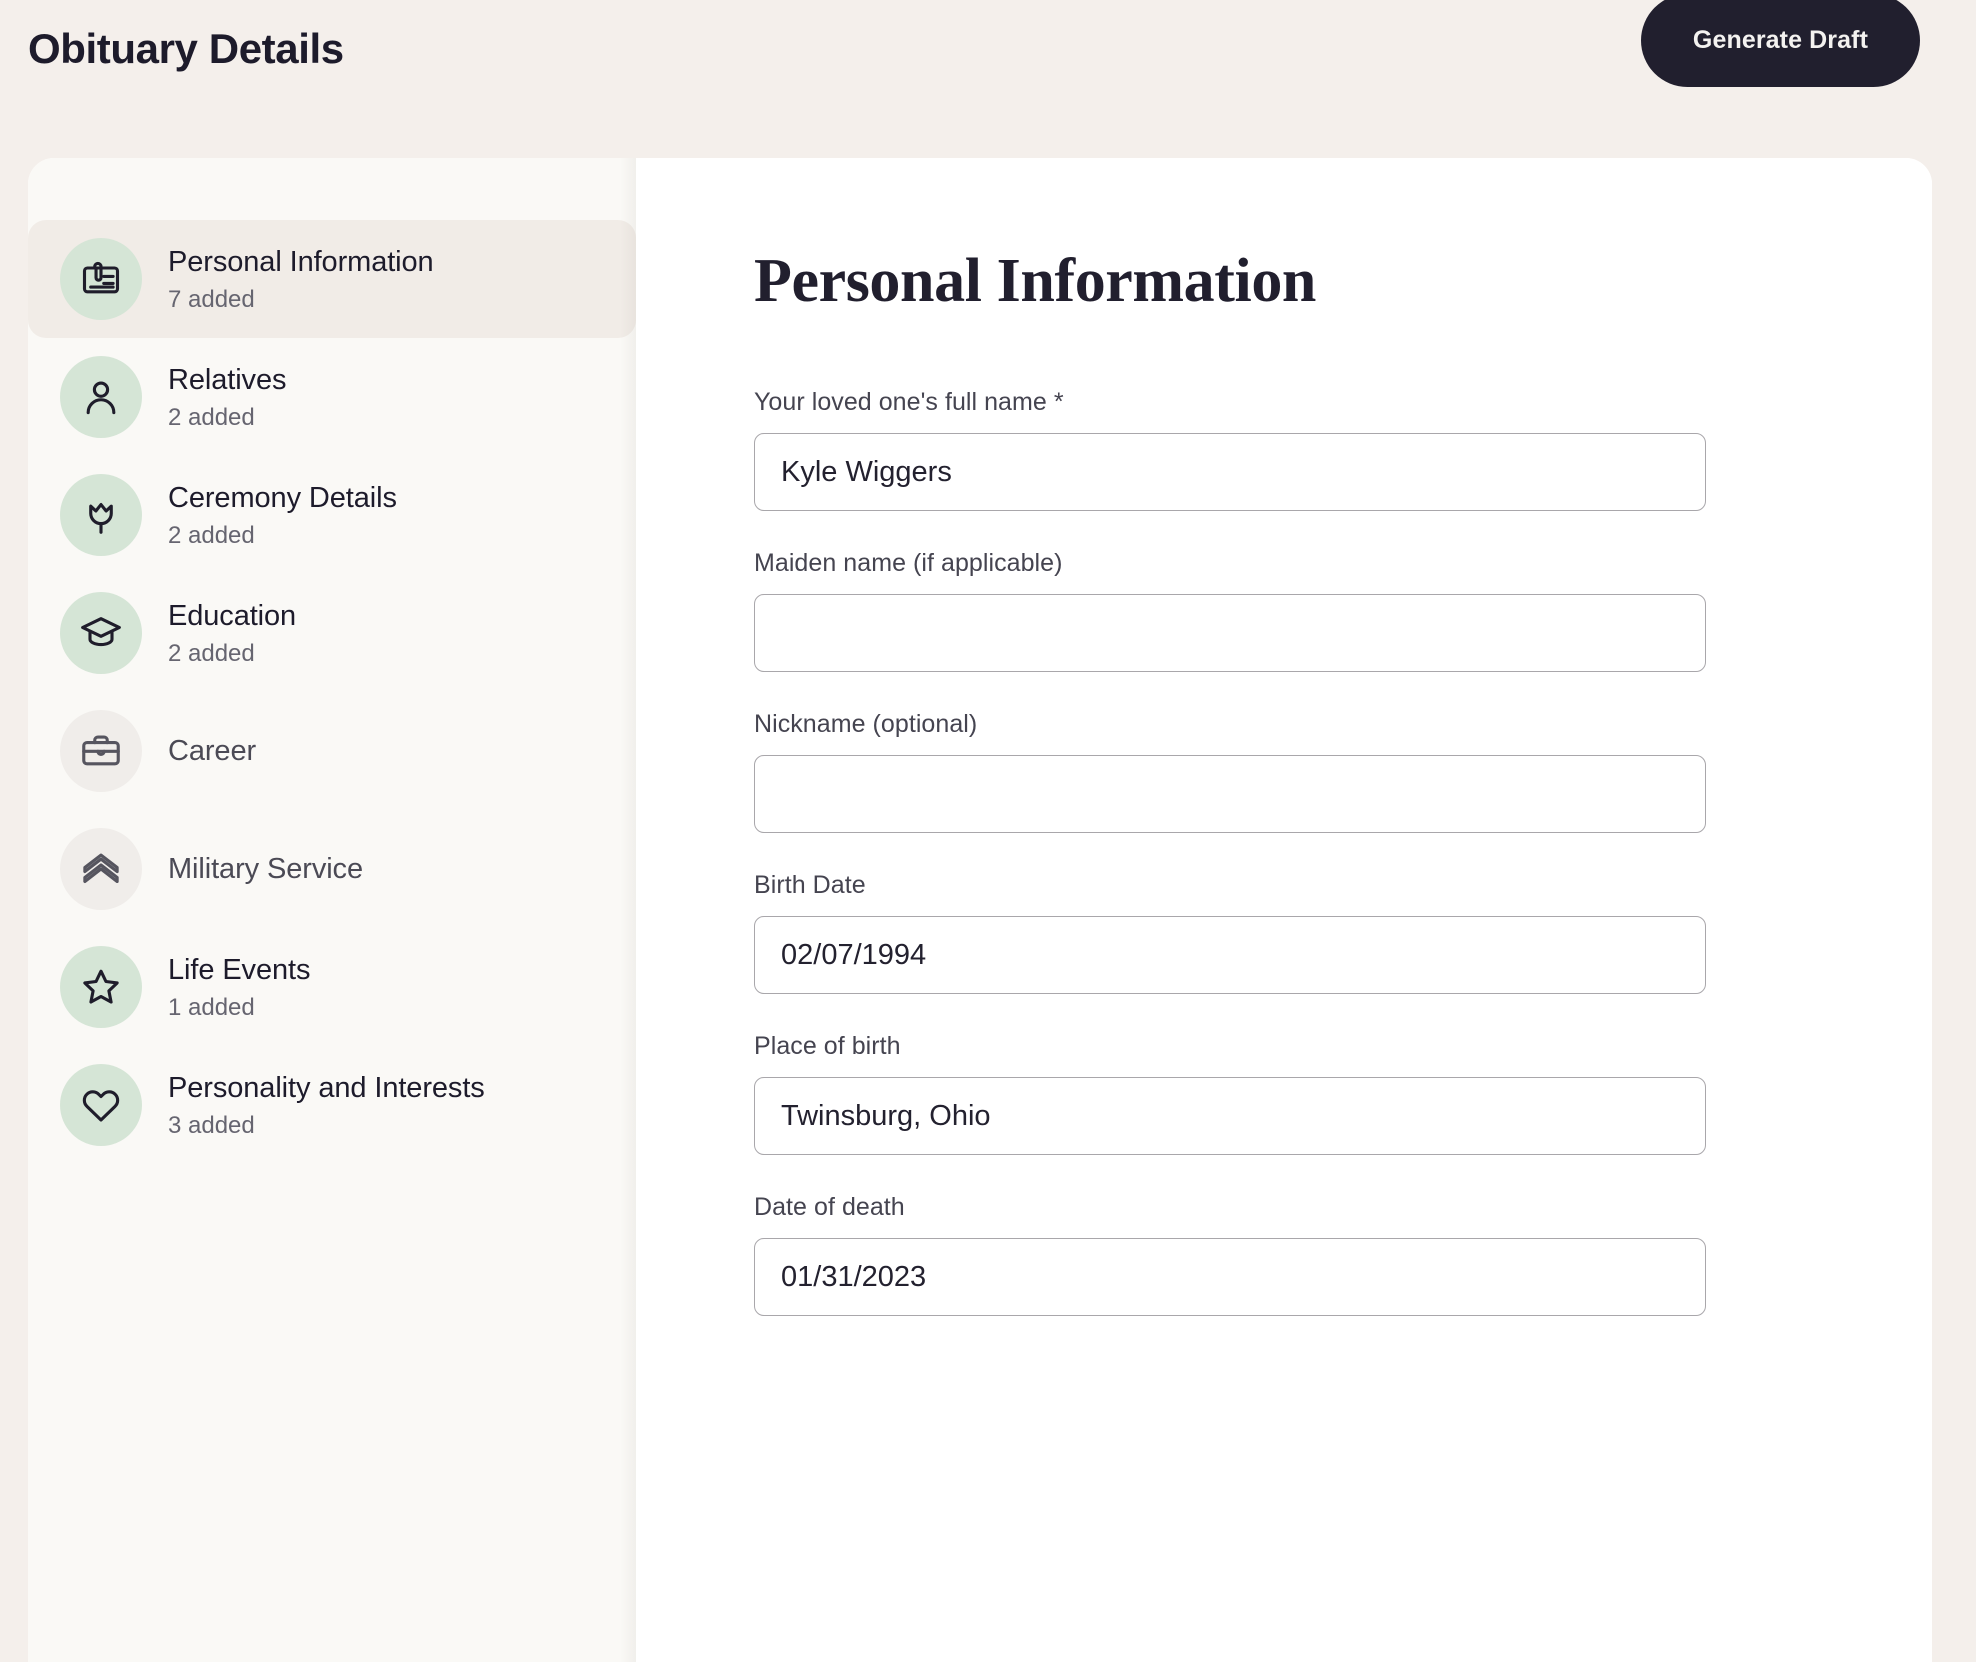  I want to click on sidebar-item-personal-information: Personal Information 7 added, so click(332, 279).